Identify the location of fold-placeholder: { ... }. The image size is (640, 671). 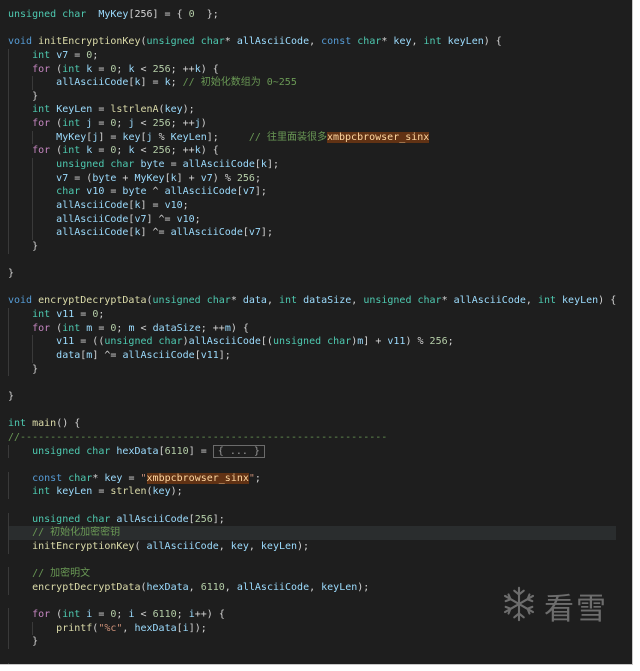
(238, 451).